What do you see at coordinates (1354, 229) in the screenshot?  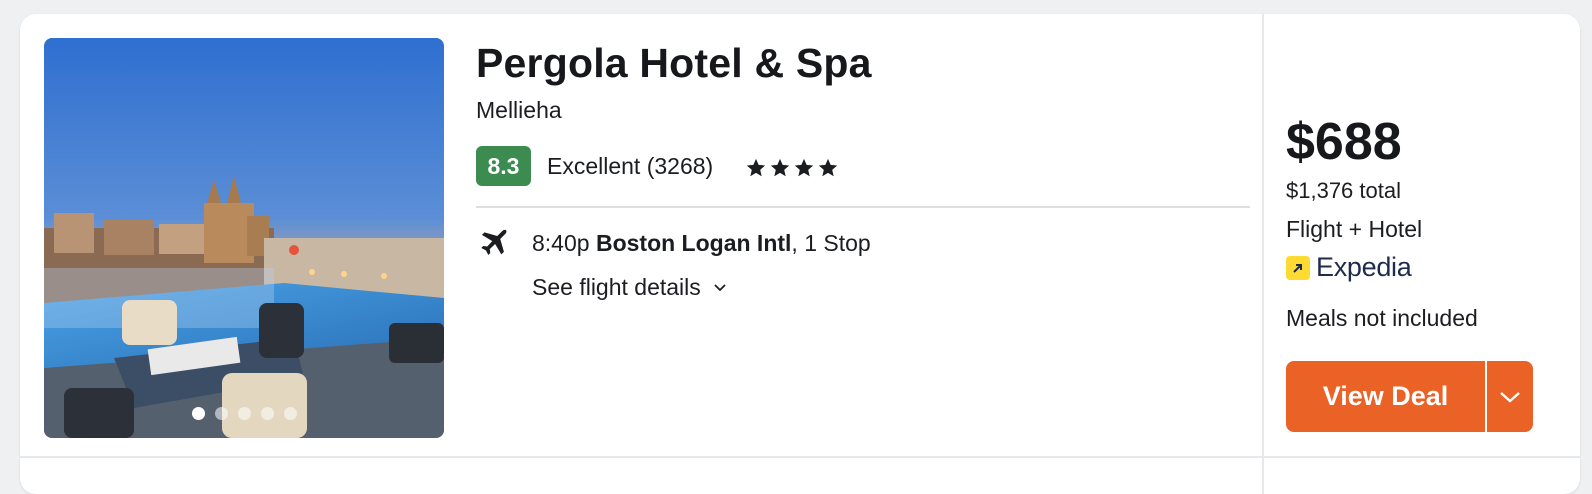 I see `package-type: Flight + Hotel` at bounding box center [1354, 229].